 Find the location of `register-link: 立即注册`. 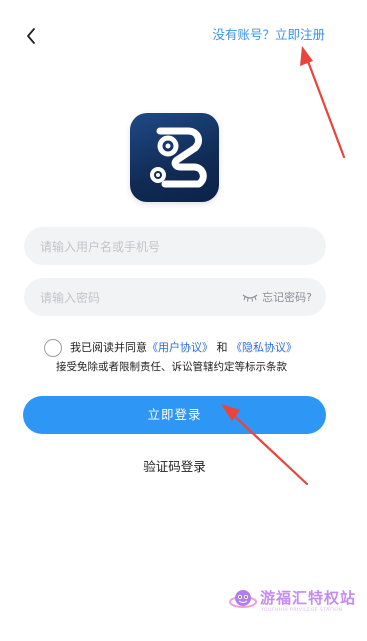

register-link: 立即注册 is located at coordinates (300, 34).